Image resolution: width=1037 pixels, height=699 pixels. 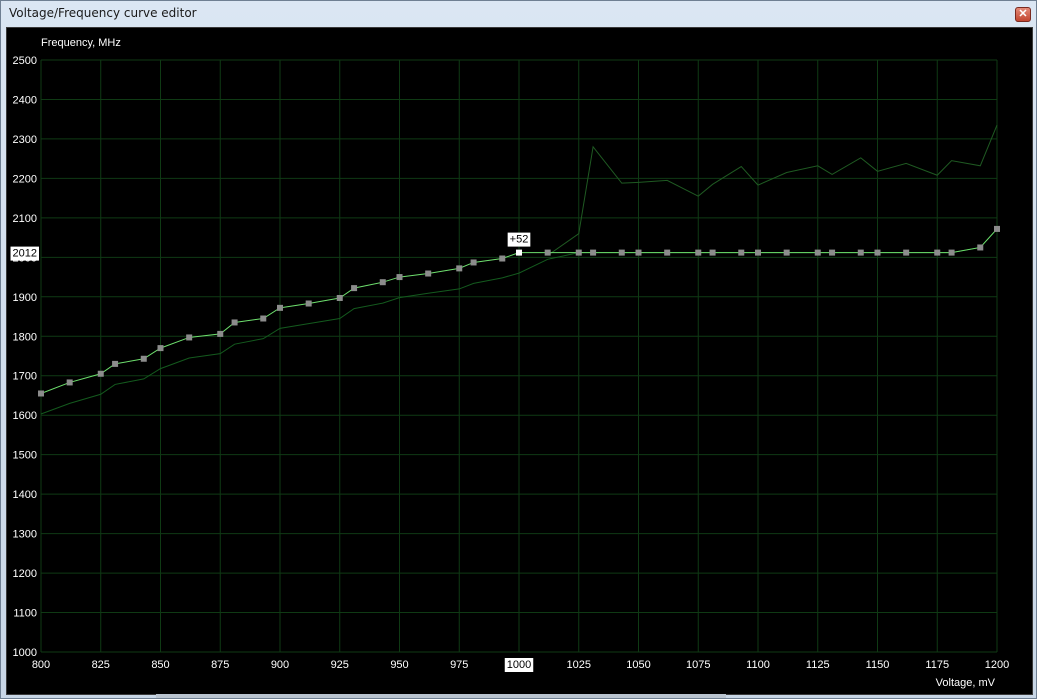 I want to click on y-tick-label: 1400, so click(x=25, y=495).